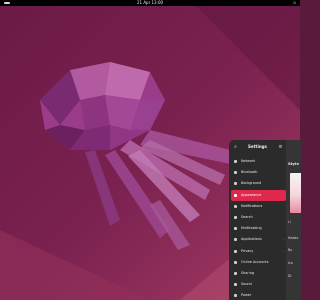  I want to click on clock: 21 Apr 13:00, so click(150, 3).